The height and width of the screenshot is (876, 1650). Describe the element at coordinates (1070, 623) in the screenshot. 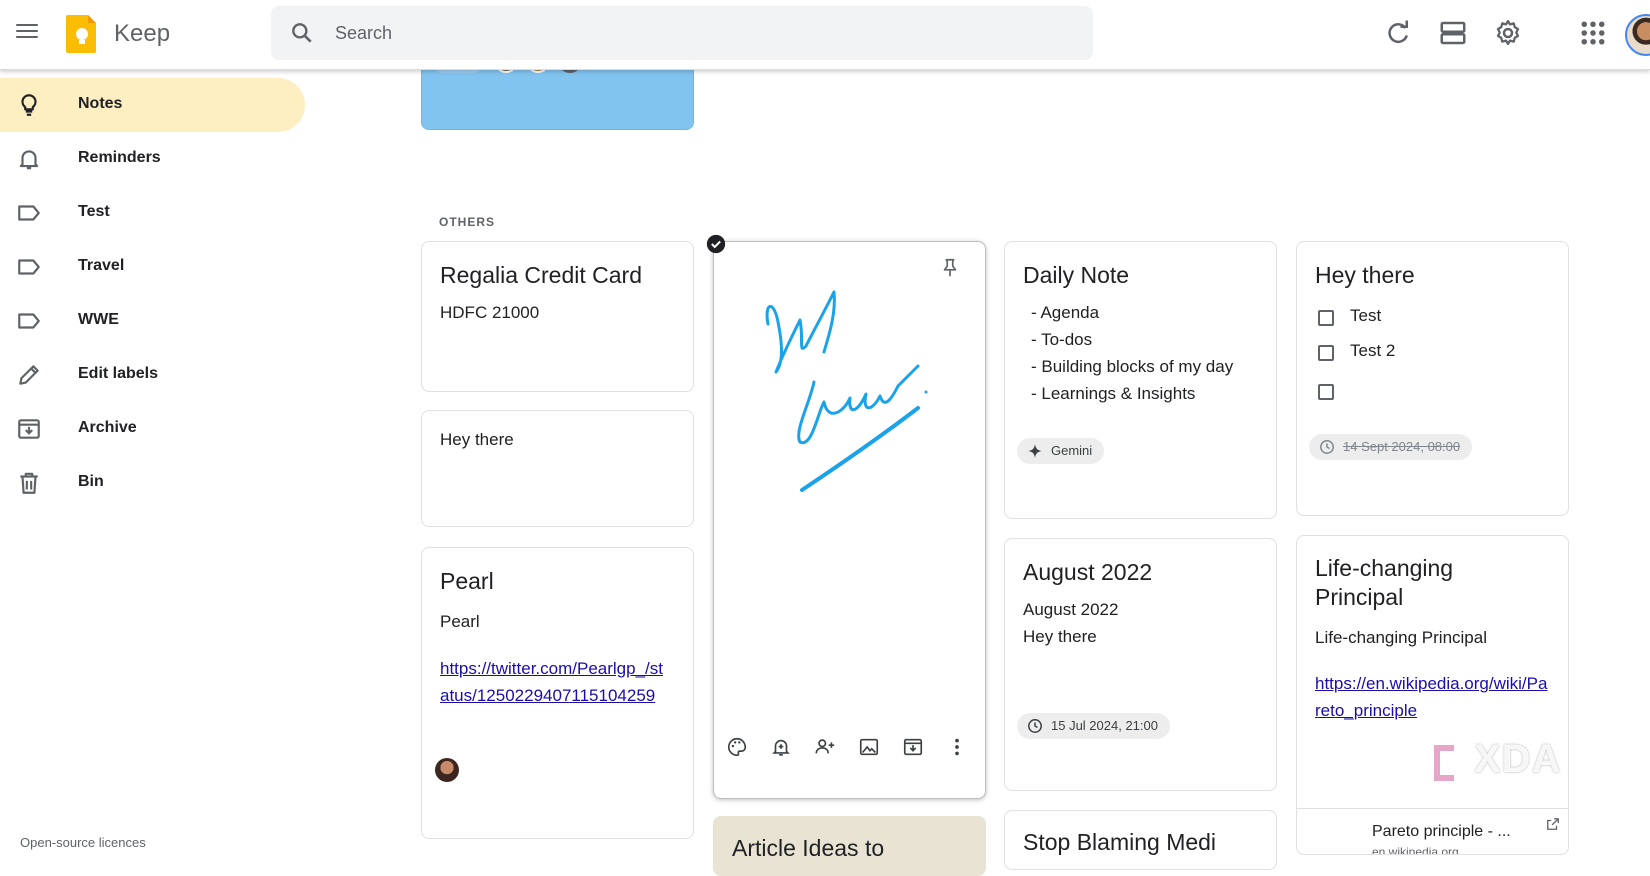

I see `note-body: August 2022 Hey there` at that location.